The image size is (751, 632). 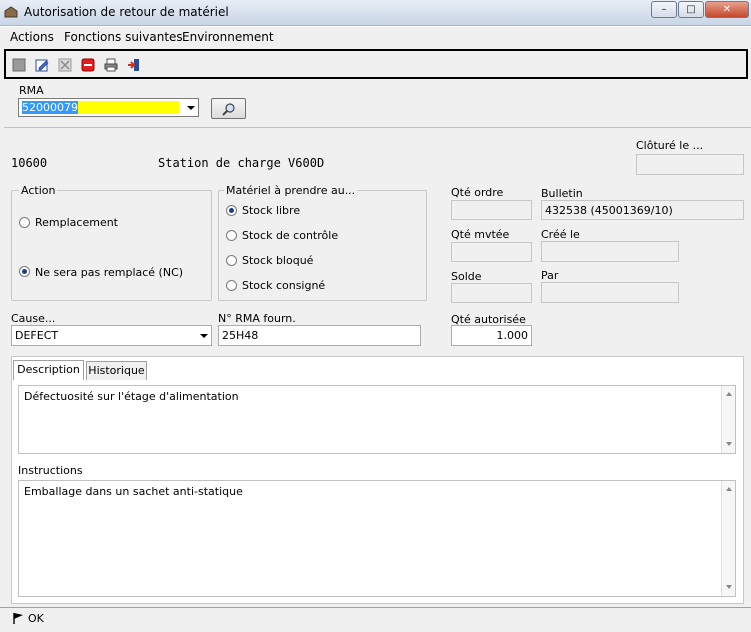 What do you see at coordinates (29, 163) in the screenshot?
I see `item-code: 10600` at bounding box center [29, 163].